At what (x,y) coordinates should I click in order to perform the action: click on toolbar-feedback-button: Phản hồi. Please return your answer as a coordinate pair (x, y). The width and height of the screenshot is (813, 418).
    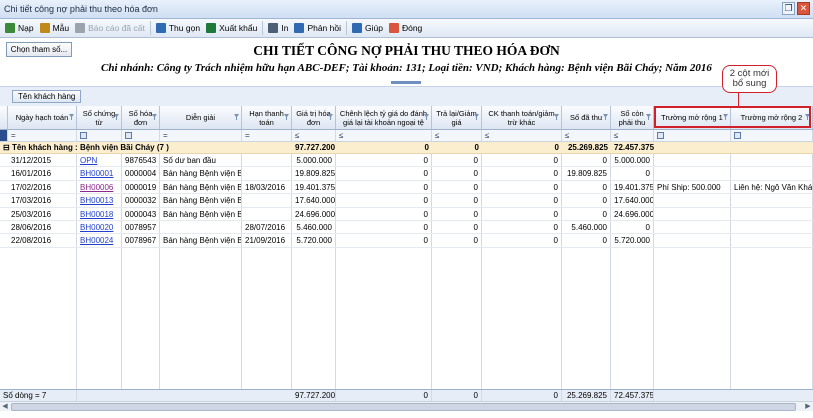
    Looking at the image, I should click on (317, 28).